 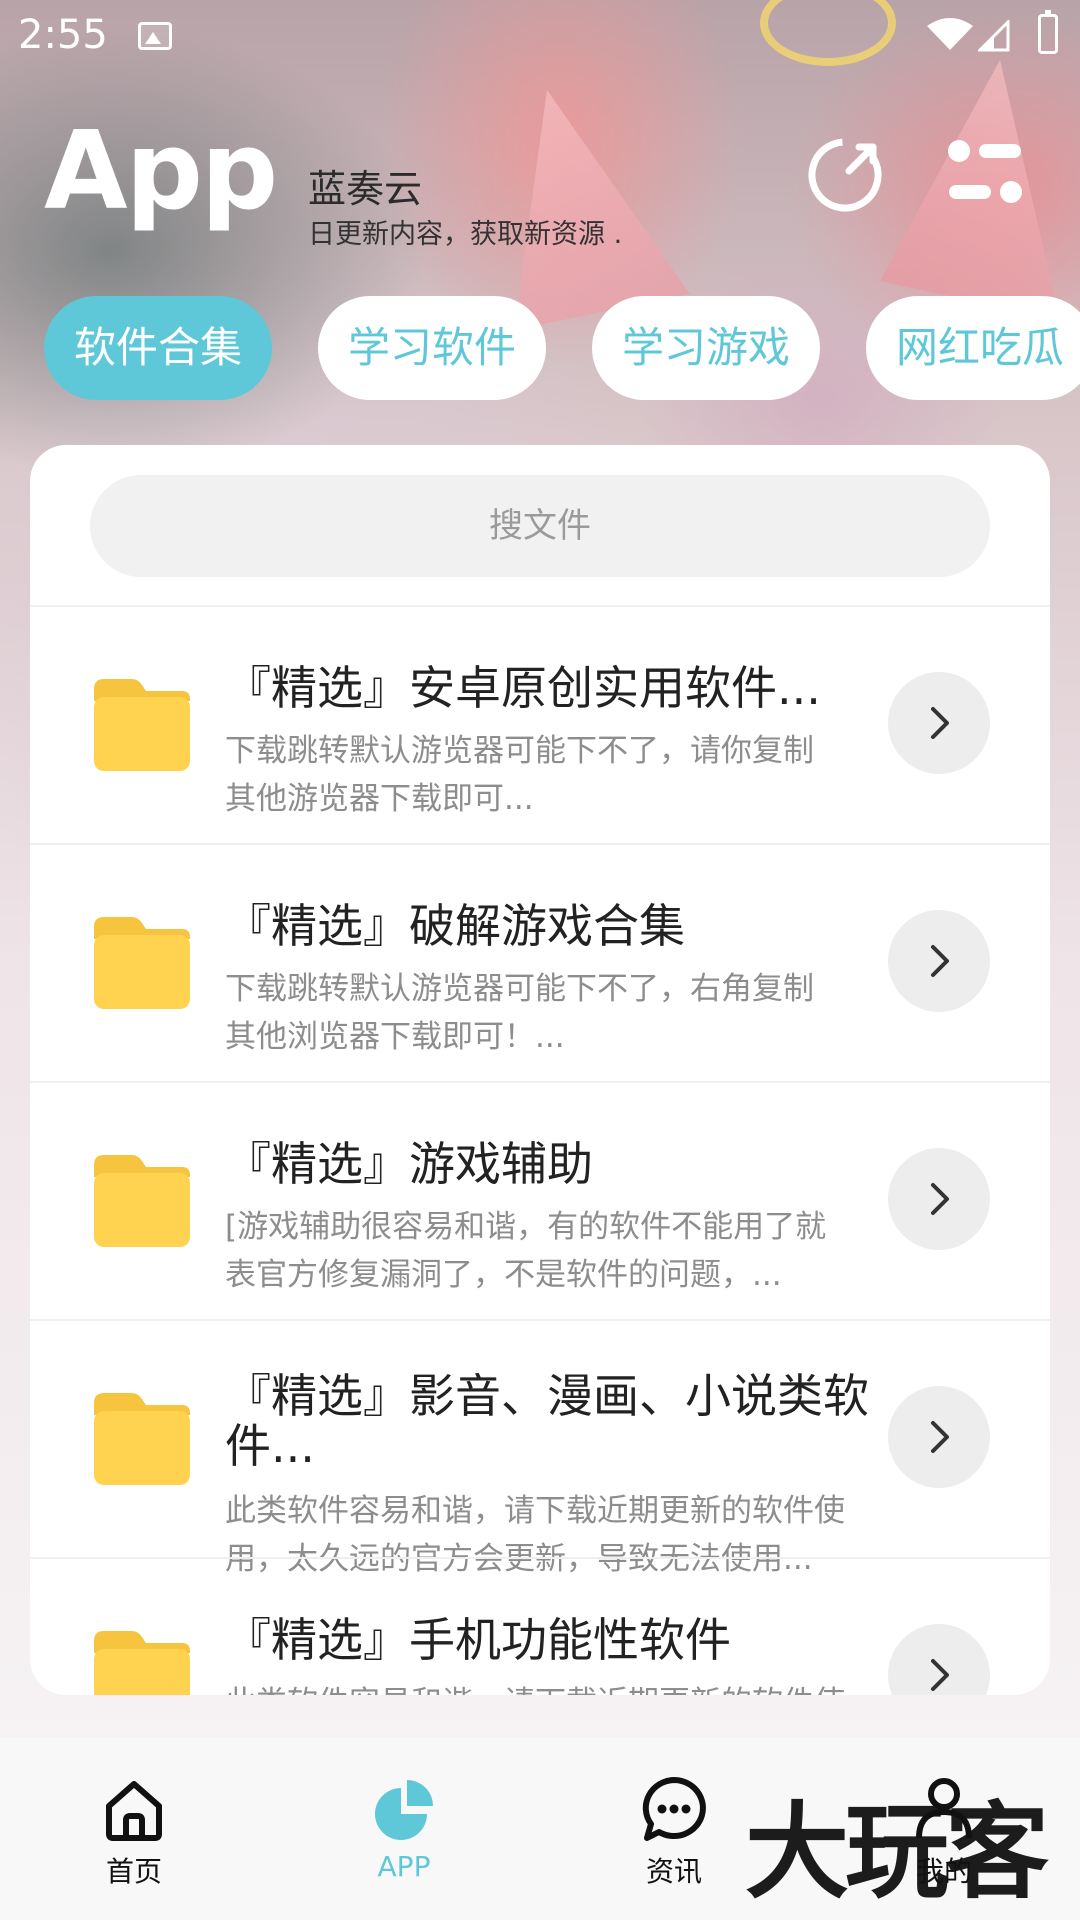 I want to click on refresh-icon, so click(x=845, y=175).